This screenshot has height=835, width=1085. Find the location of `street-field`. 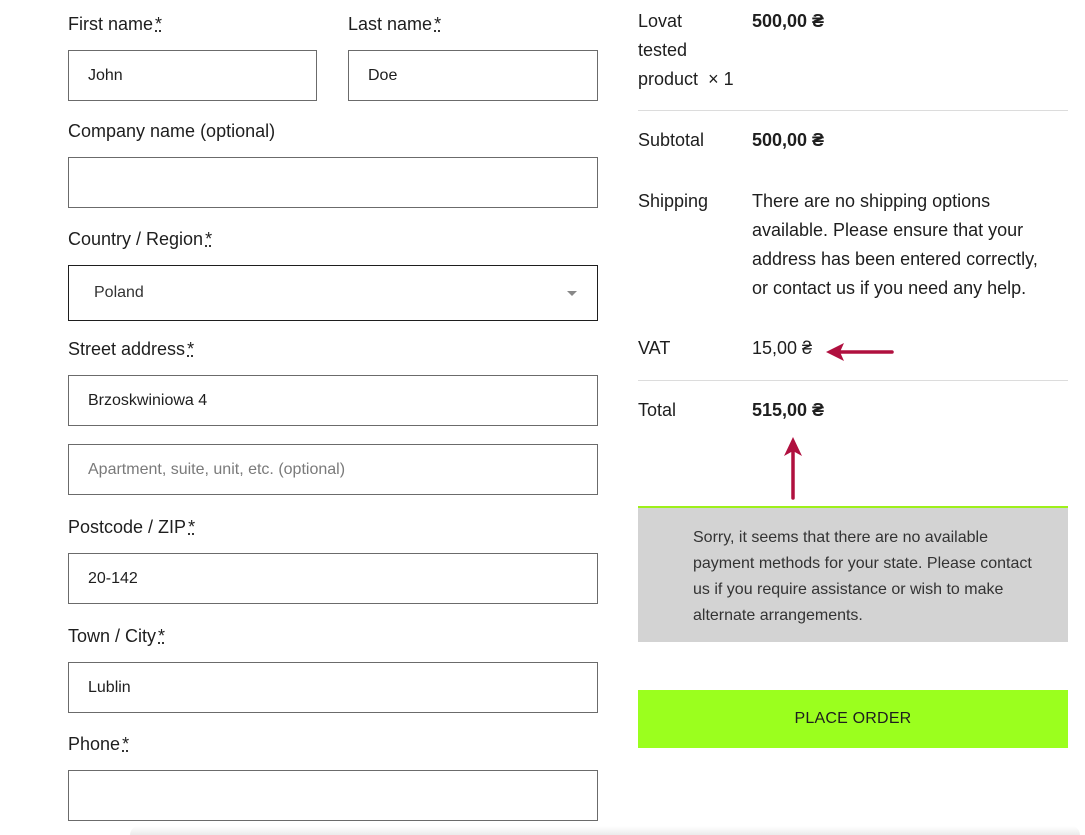

street-field is located at coordinates (333, 400).